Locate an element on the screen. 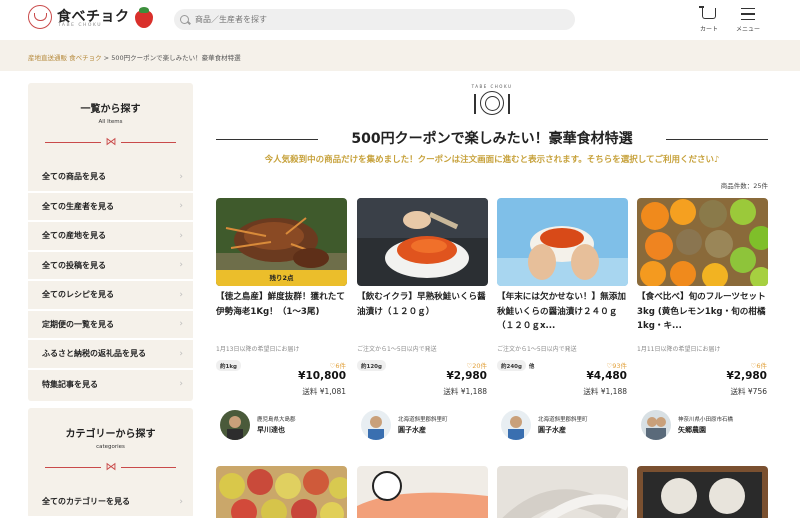 This screenshot has height=518, width=800. strawberry-icon is located at coordinates (144, 17).